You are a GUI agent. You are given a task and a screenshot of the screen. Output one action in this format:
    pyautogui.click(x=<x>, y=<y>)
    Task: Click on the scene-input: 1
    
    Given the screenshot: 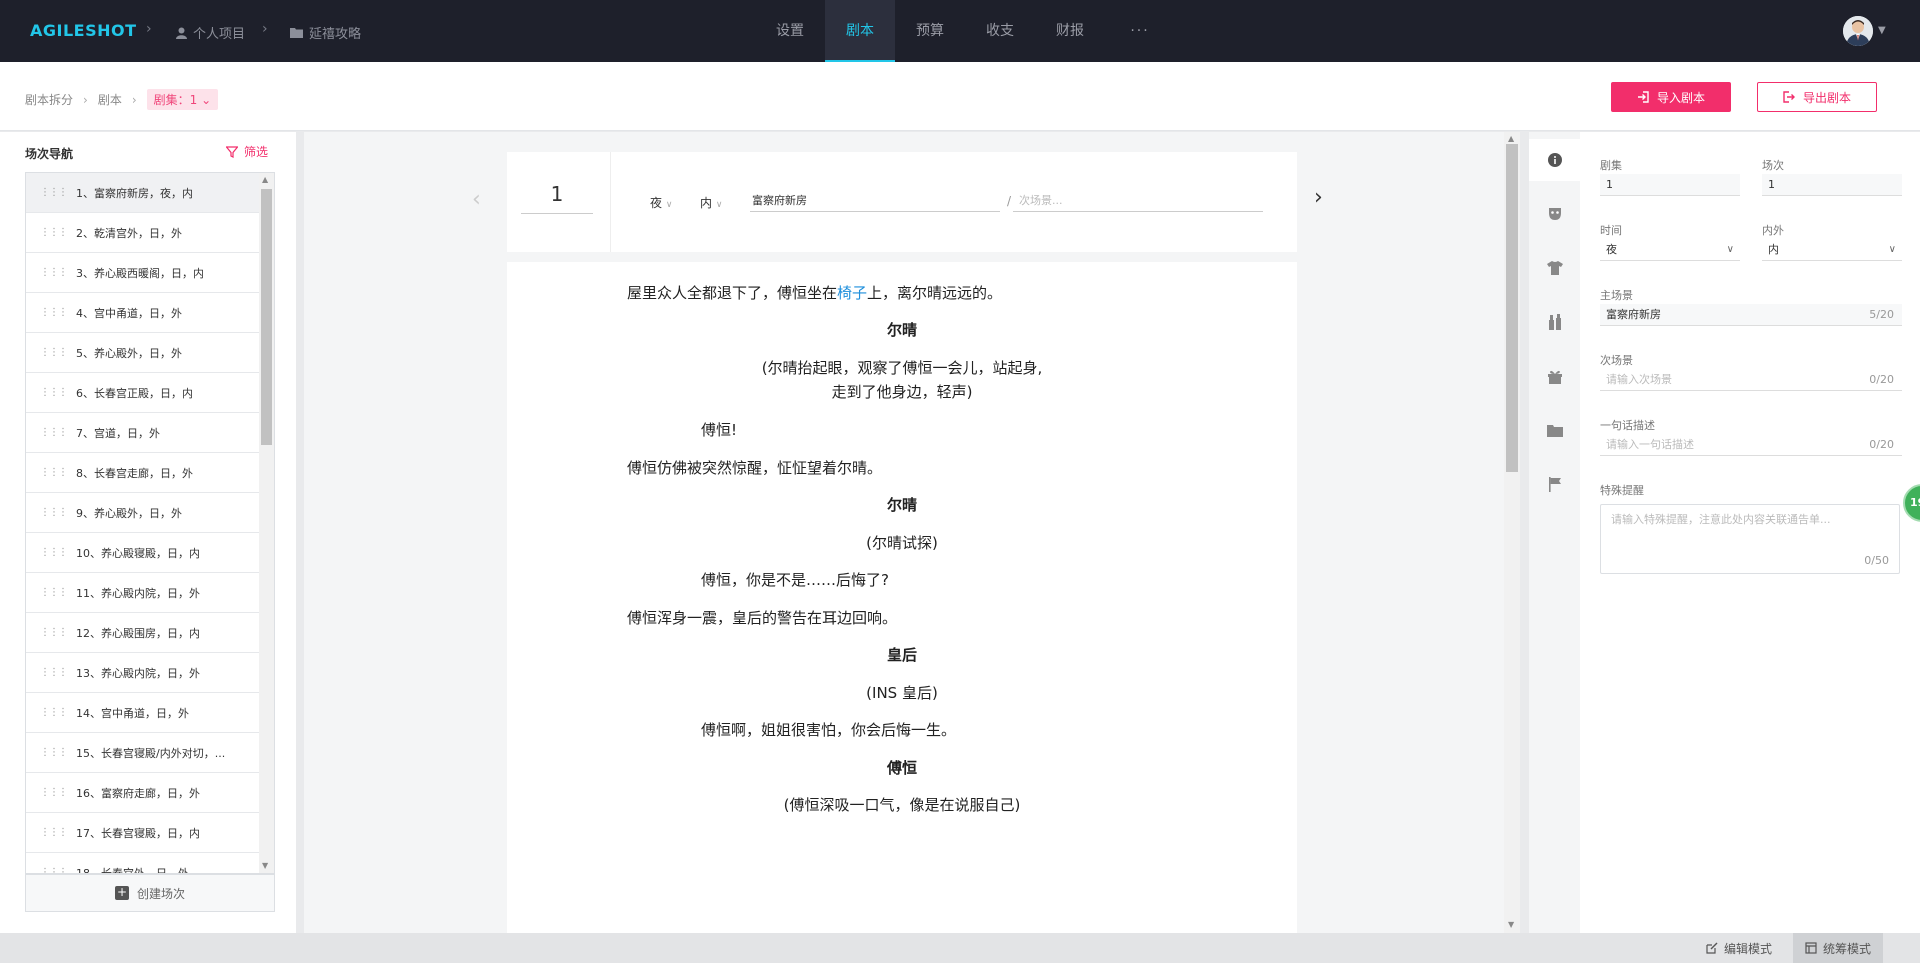 What is the action you would take?
    pyautogui.click(x=1832, y=185)
    